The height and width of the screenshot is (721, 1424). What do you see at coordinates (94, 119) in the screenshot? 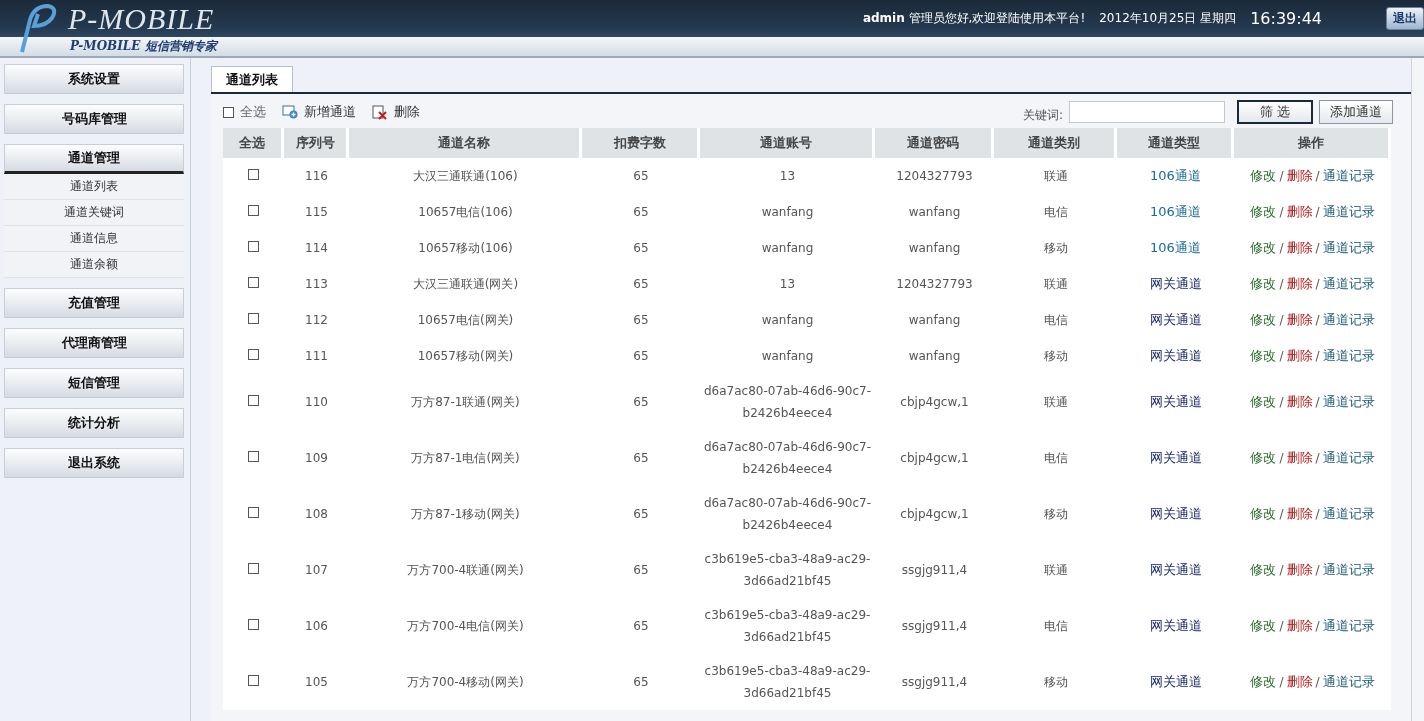
I see `sidebar-group: 号码库管理` at bounding box center [94, 119].